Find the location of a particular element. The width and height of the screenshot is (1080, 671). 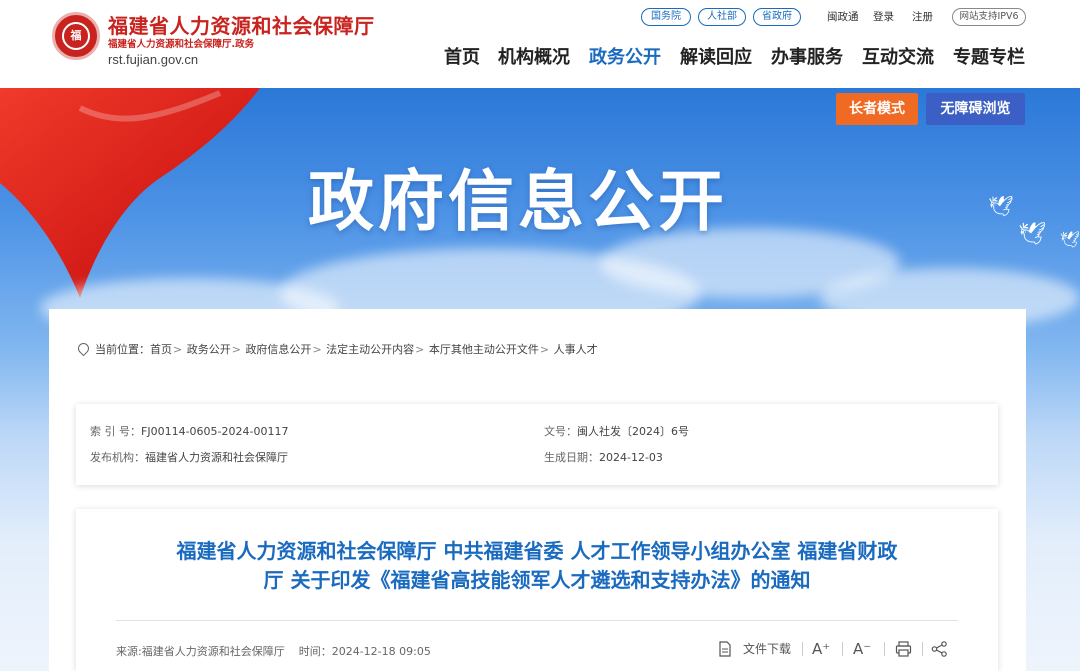

banner-title: 政府信息公开 is located at coordinates (518, 201).